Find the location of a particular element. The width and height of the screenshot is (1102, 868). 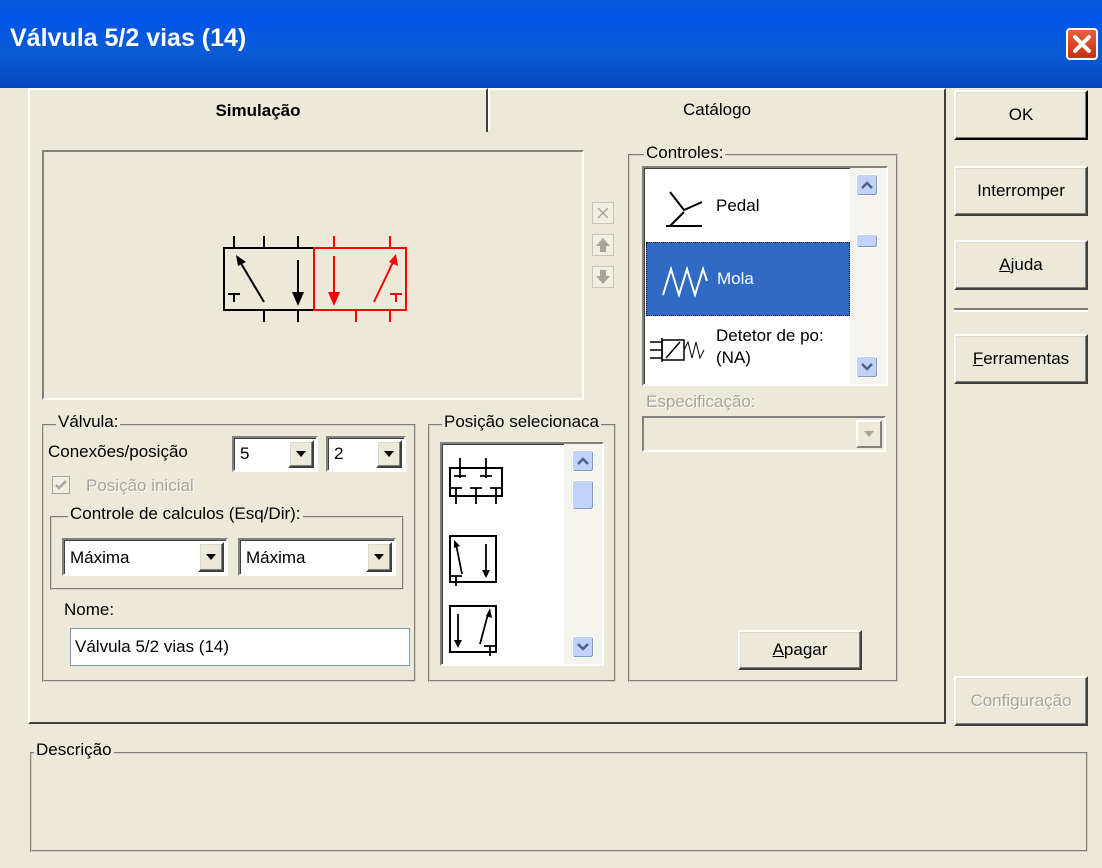

conexoes-combo: 5 is located at coordinates (275, 454).